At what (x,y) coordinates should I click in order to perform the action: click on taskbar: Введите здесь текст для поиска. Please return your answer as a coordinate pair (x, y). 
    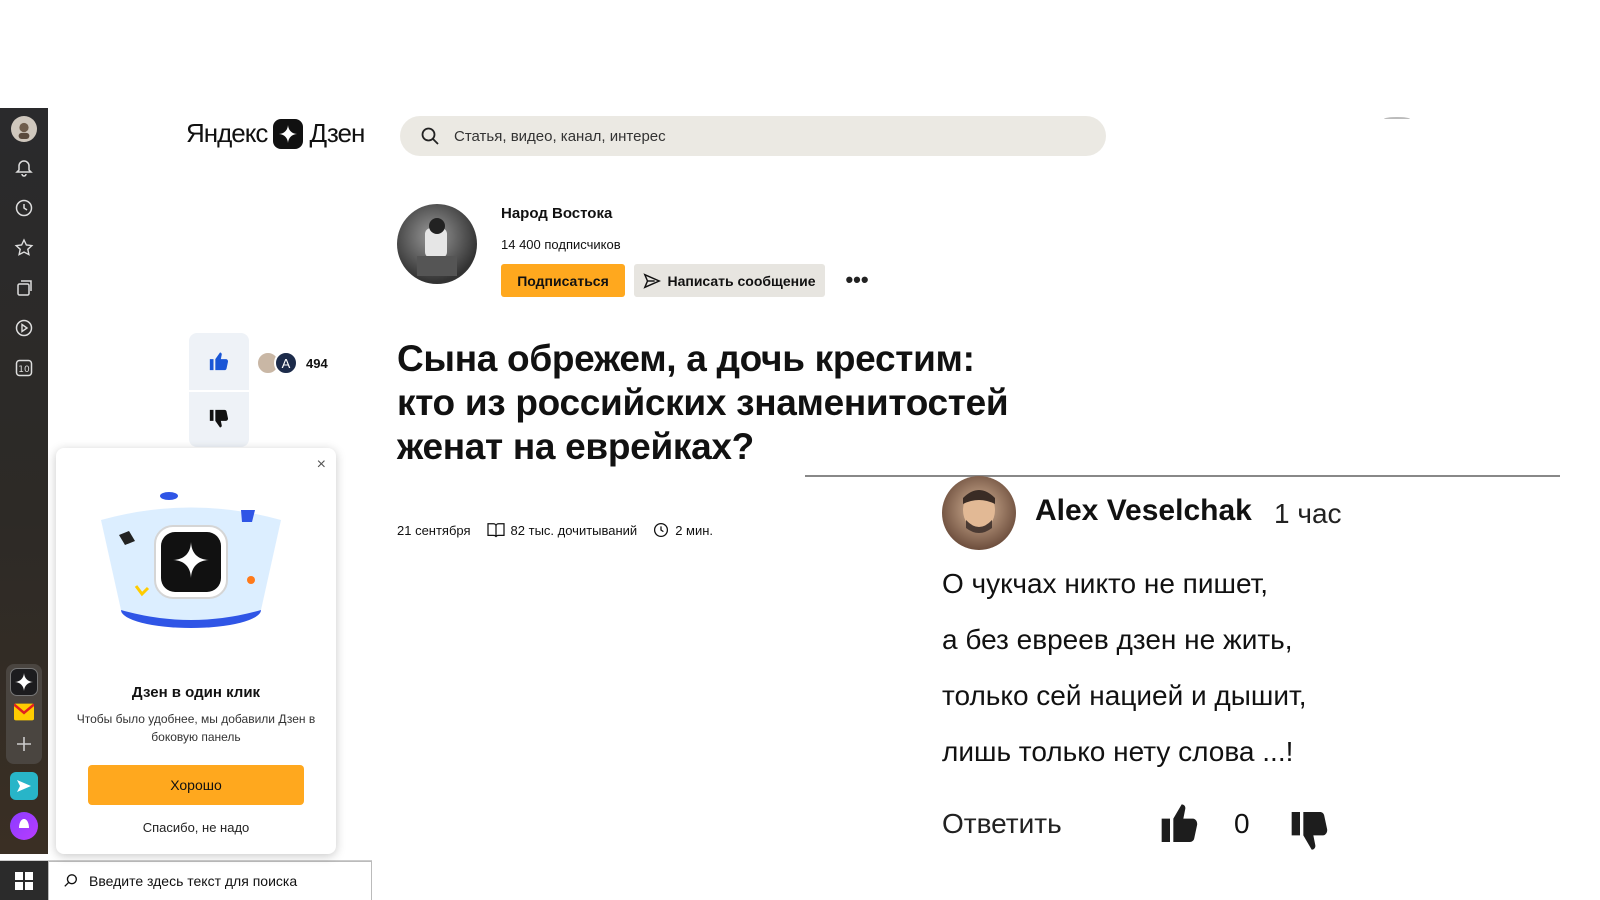
    Looking at the image, I should click on (186, 880).